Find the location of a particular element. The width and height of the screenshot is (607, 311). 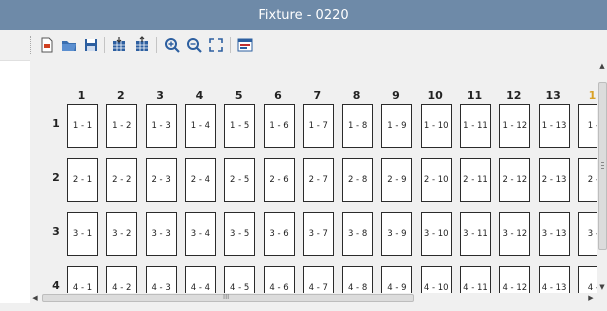

window-title: Fixture - 0220 is located at coordinates (303, 15).